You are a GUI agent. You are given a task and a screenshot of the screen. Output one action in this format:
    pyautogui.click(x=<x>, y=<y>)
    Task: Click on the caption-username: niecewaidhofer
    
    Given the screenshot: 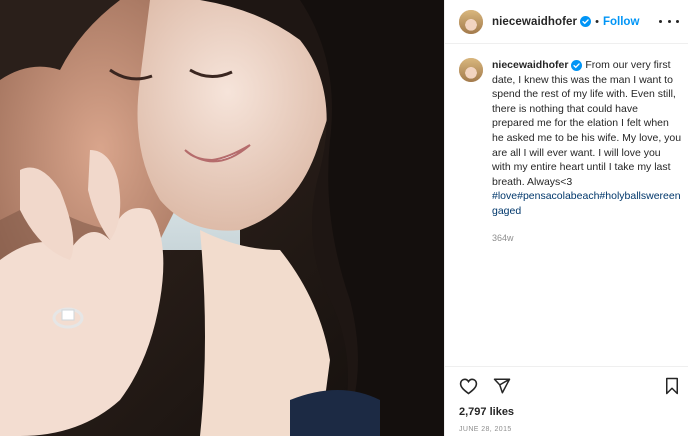 What is the action you would take?
    pyautogui.click(x=530, y=65)
    